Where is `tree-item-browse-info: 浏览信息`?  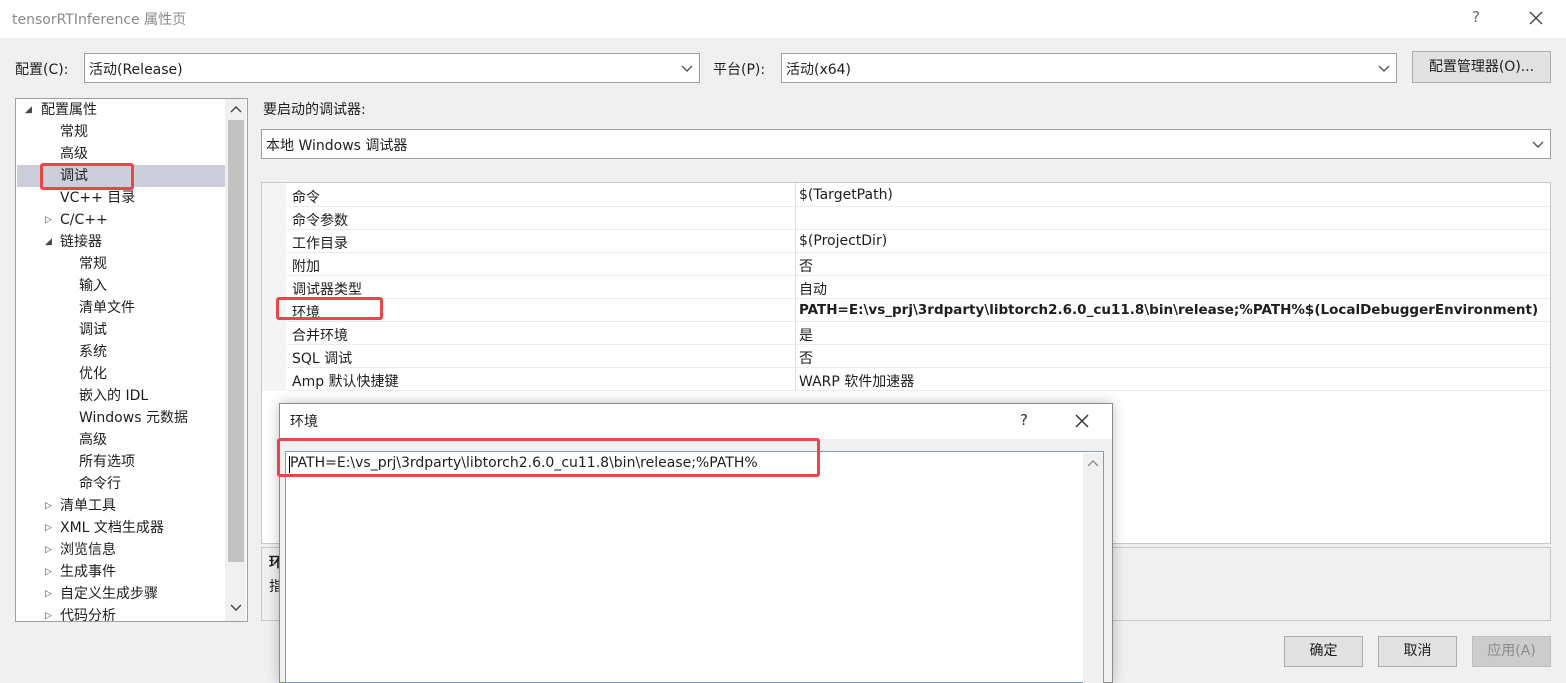
tree-item-browse-info: 浏览信息 is located at coordinates (88, 550).